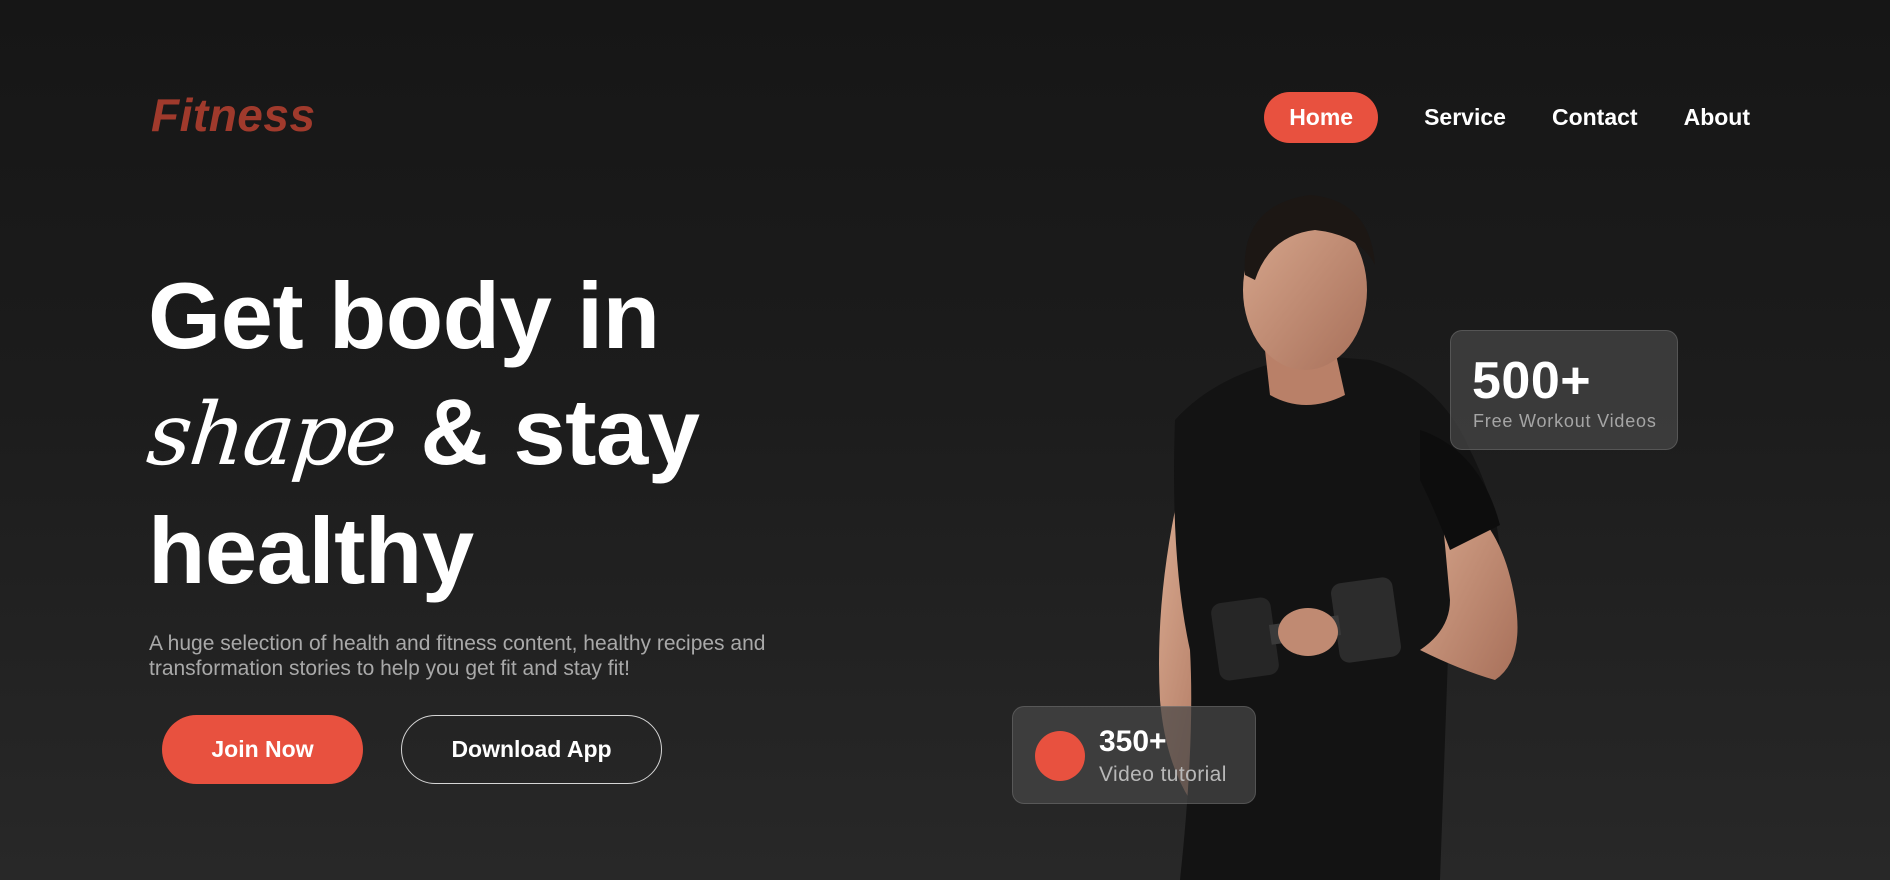 Image resolution: width=1890 pixels, height=880 pixels. I want to click on stat-tutorials-value: 350+, so click(1133, 741).